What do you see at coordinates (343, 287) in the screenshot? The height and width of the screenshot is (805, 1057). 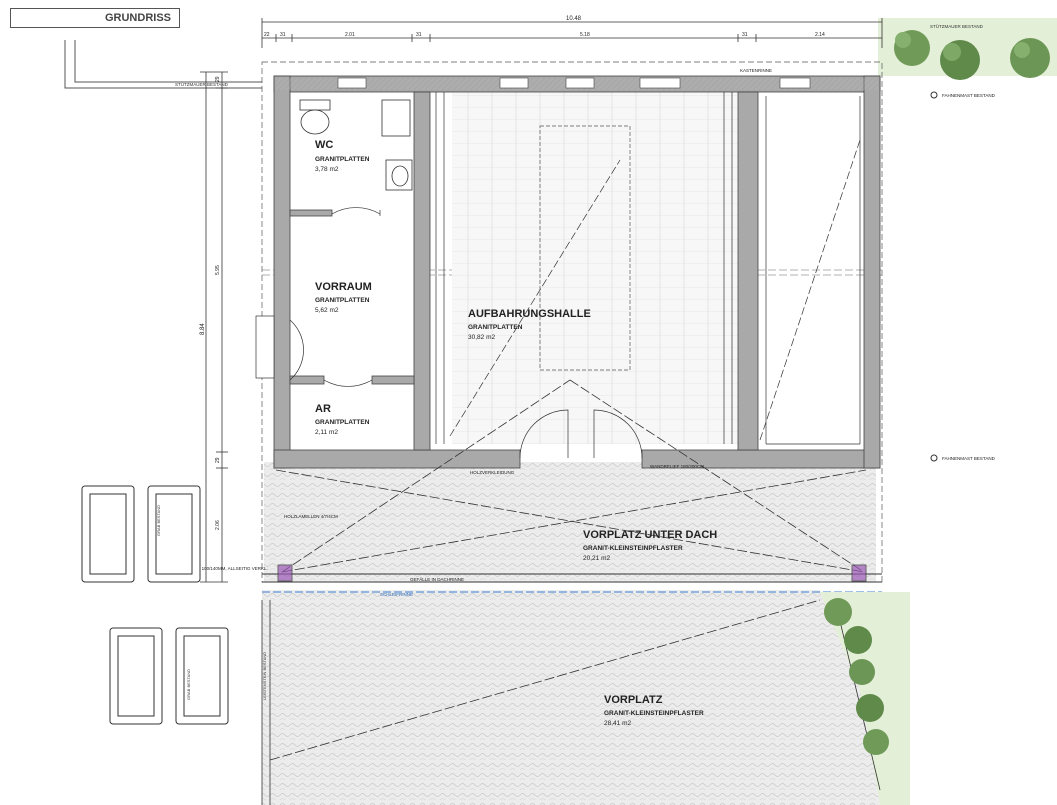 I see `vorraum-name: VORRAUM` at bounding box center [343, 287].